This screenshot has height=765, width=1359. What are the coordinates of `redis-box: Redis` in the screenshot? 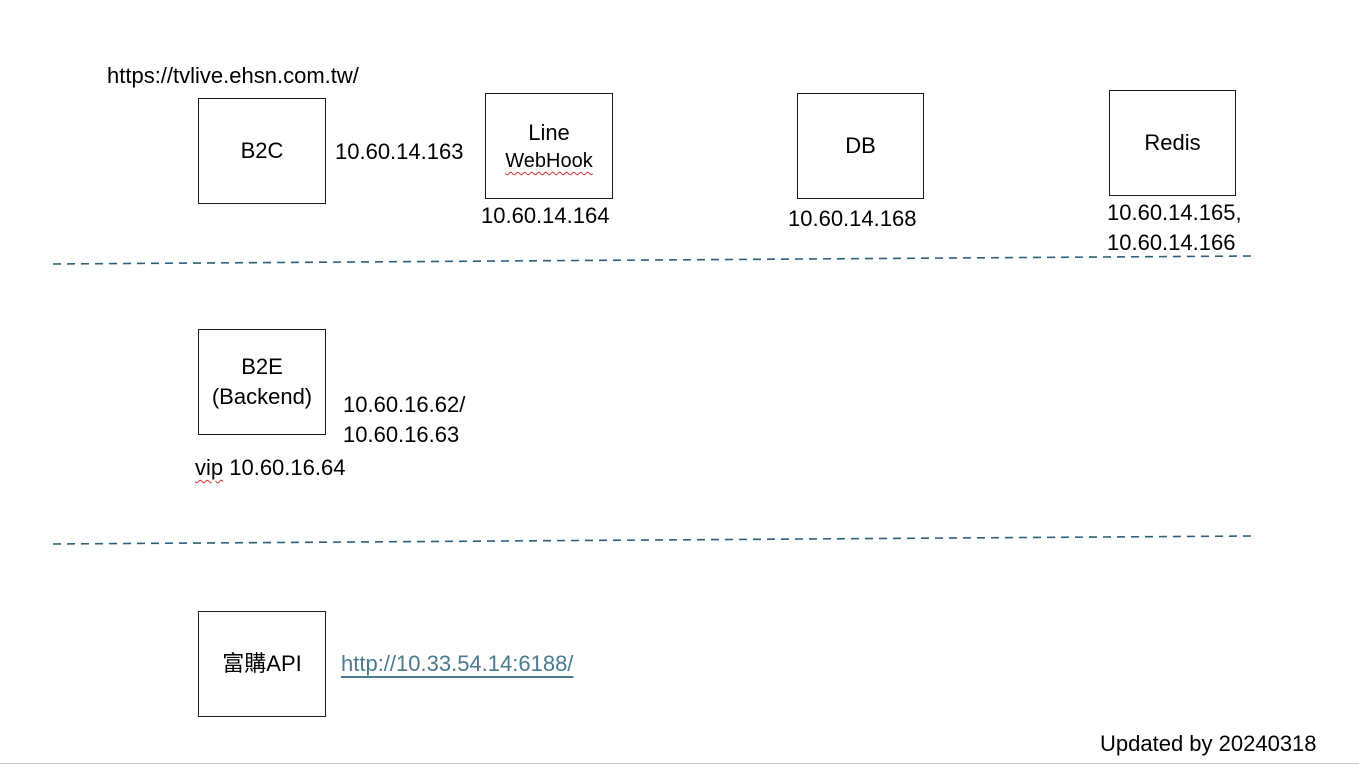 It's located at (1172, 143).